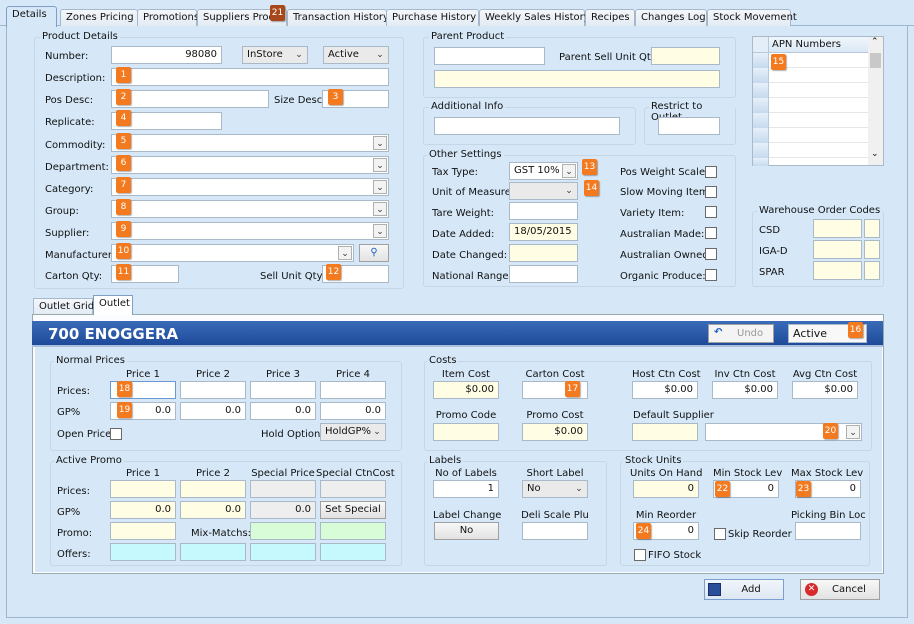  What do you see at coordinates (761, 120) in the screenshot?
I see `apn-row-header` at bounding box center [761, 120].